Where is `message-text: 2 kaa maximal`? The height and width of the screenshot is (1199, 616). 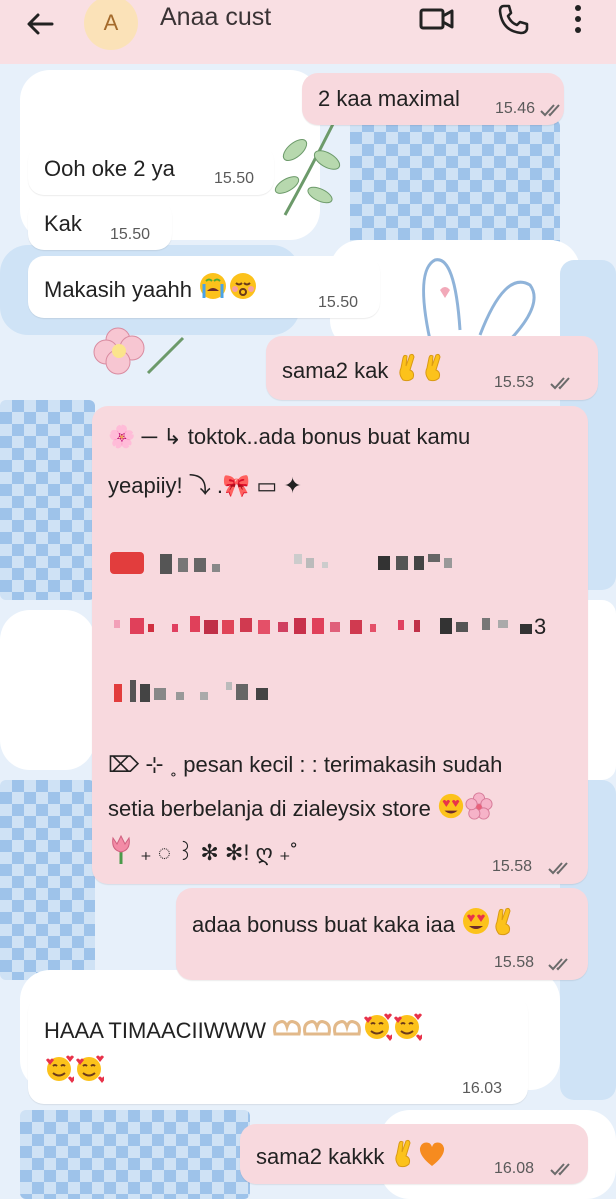
message-text: 2 kaa maximal is located at coordinates (389, 98).